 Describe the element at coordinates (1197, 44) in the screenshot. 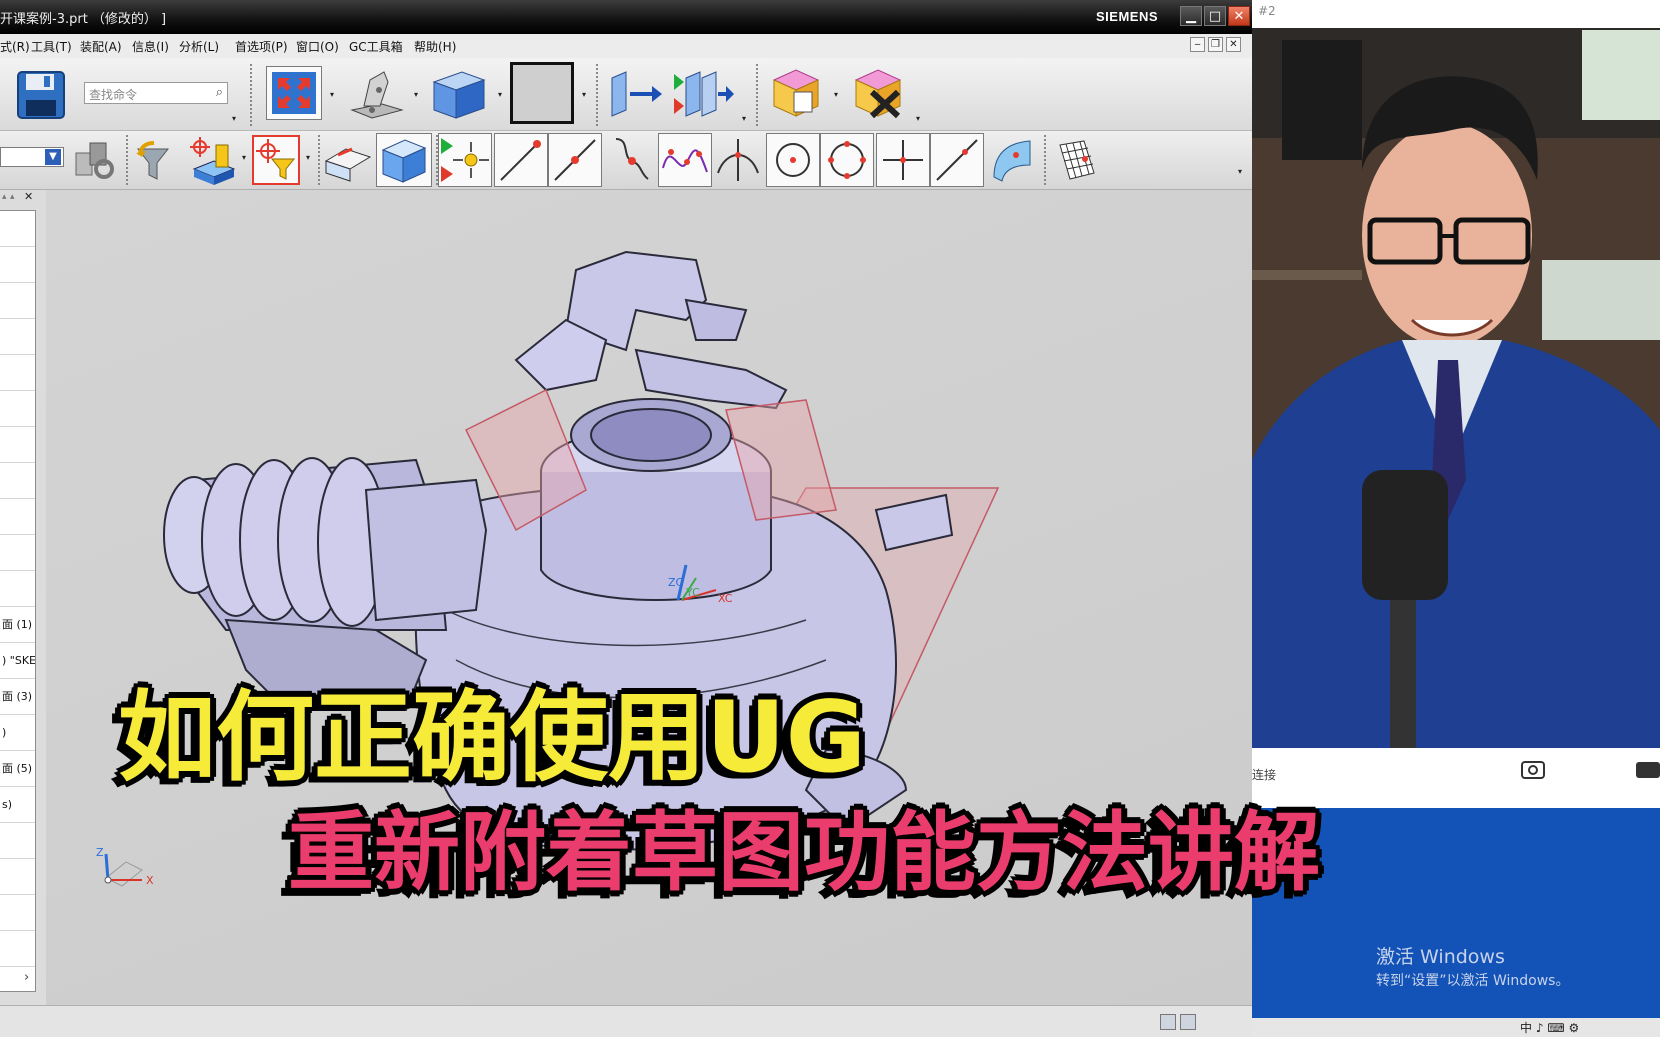

I see `mdi-minimize-button: ‒` at that location.